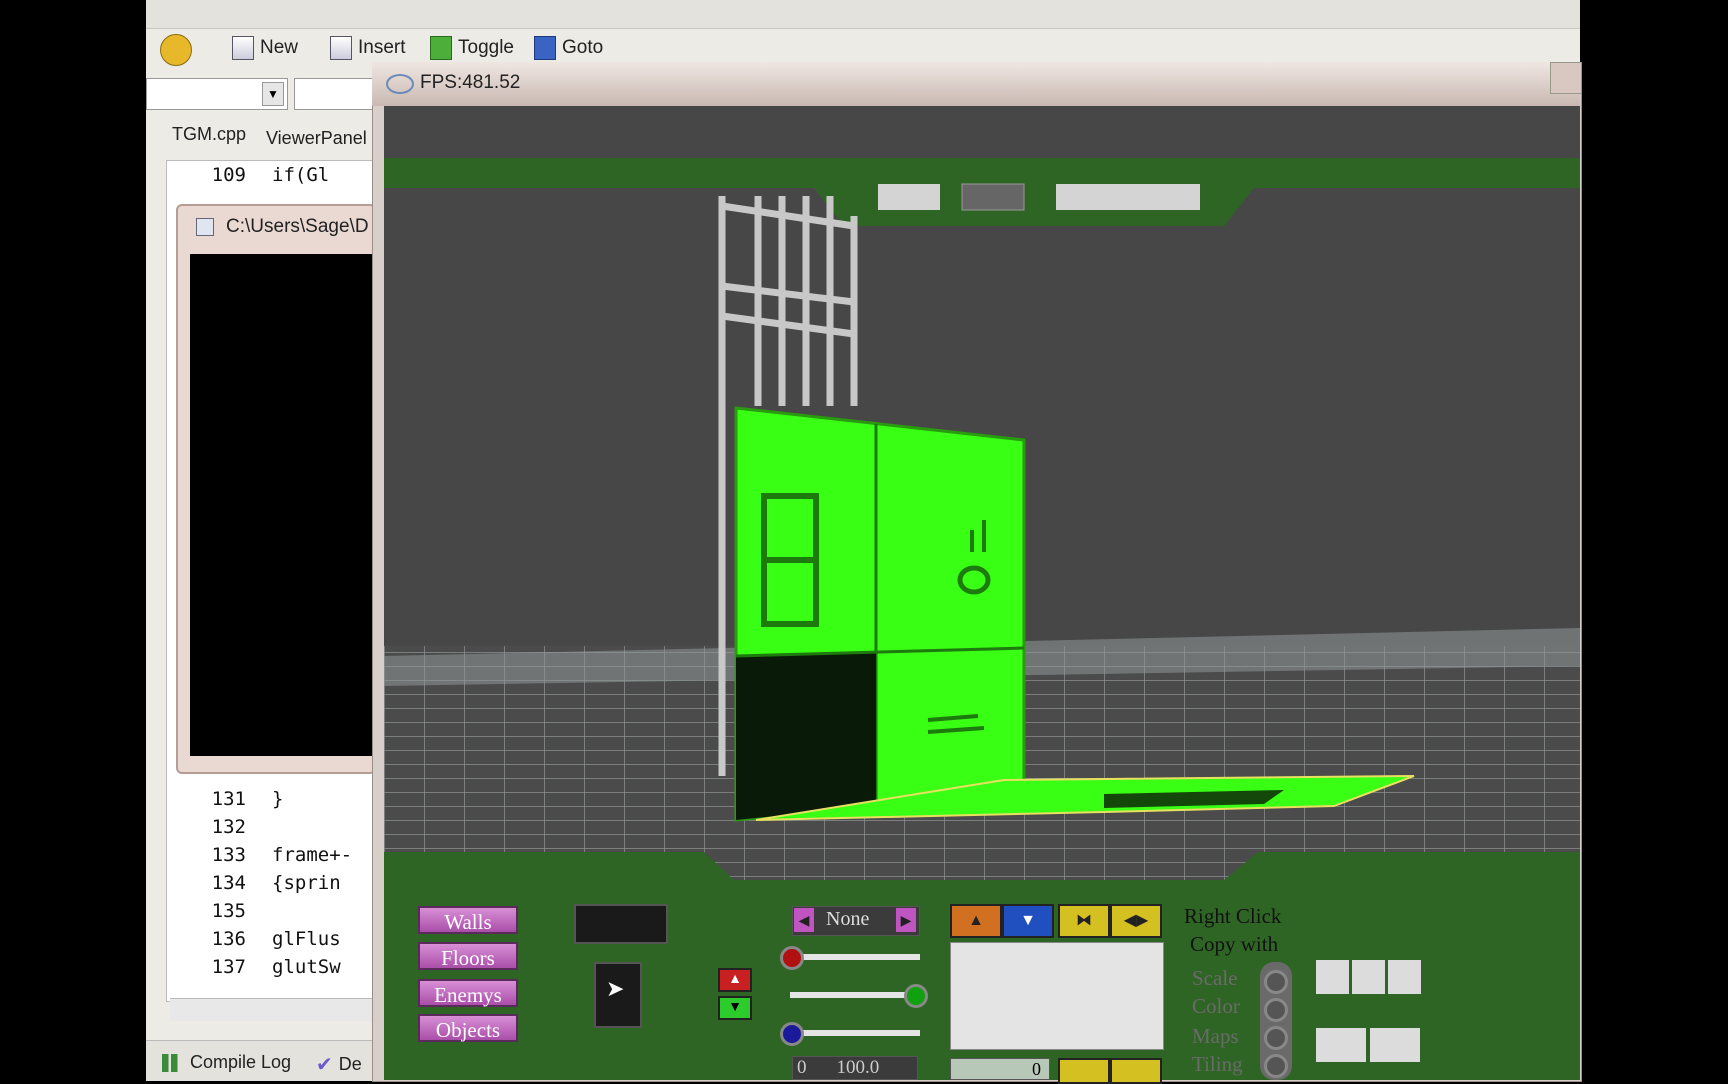 The image size is (1728, 1084). Describe the element at coordinates (324, 1065) in the screenshot. I see `check-icon: ✔` at that location.